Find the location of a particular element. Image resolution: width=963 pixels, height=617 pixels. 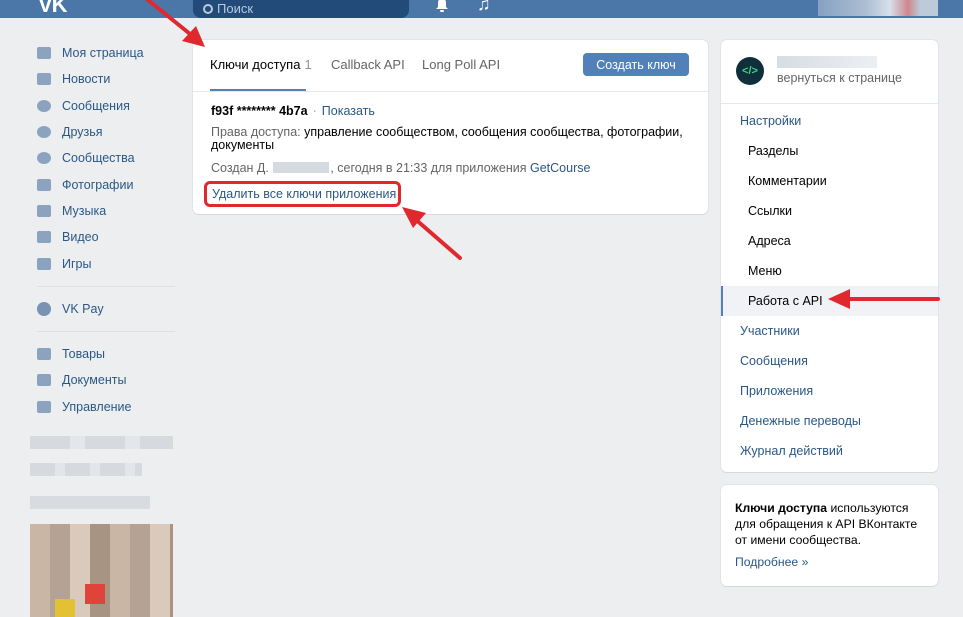

more-link: Подробнее » is located at coordinates (829, 562).